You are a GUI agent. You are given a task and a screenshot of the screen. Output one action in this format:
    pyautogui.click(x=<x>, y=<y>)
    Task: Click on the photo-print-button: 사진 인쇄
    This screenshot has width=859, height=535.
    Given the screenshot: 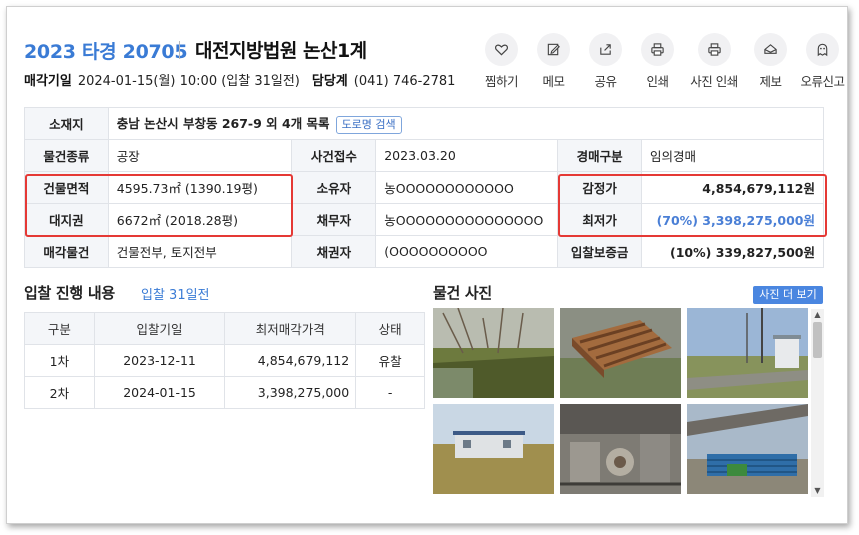 What is the action you would take?
    pyautogui.click(x=714, y=61)
    